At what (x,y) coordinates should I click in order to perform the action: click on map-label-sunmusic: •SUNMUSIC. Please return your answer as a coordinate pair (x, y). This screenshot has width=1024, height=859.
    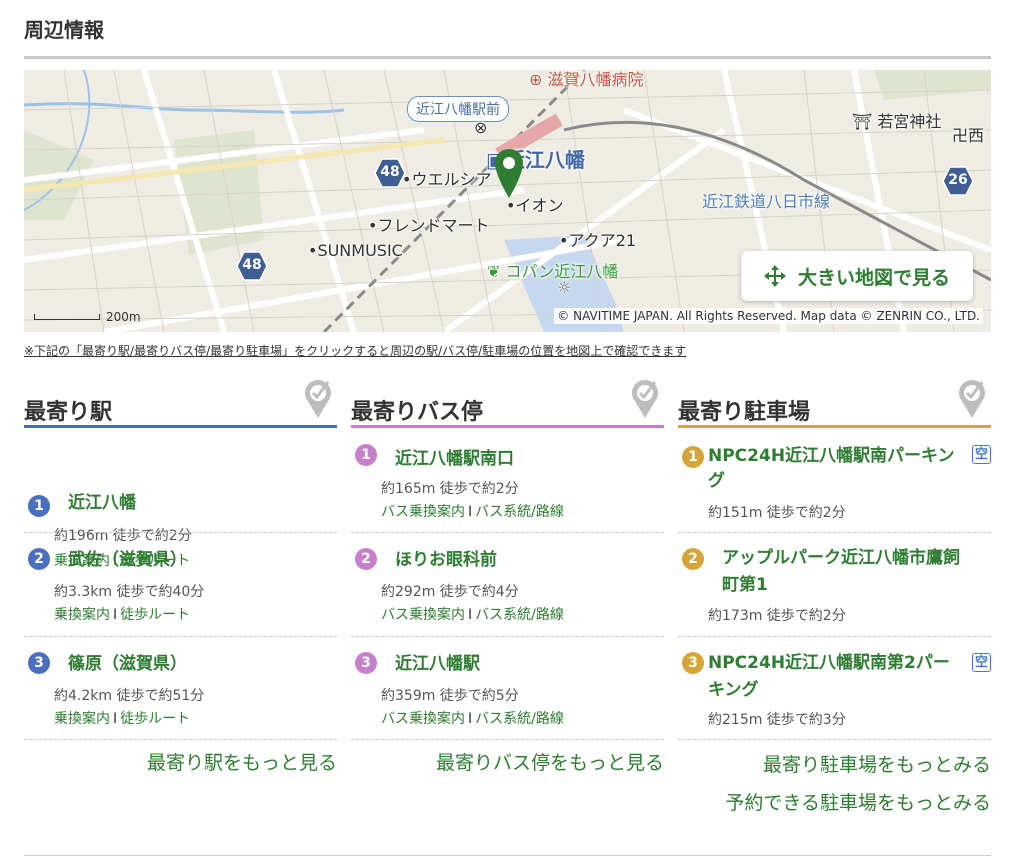
    Looking at the image, I should click on (355, 250).